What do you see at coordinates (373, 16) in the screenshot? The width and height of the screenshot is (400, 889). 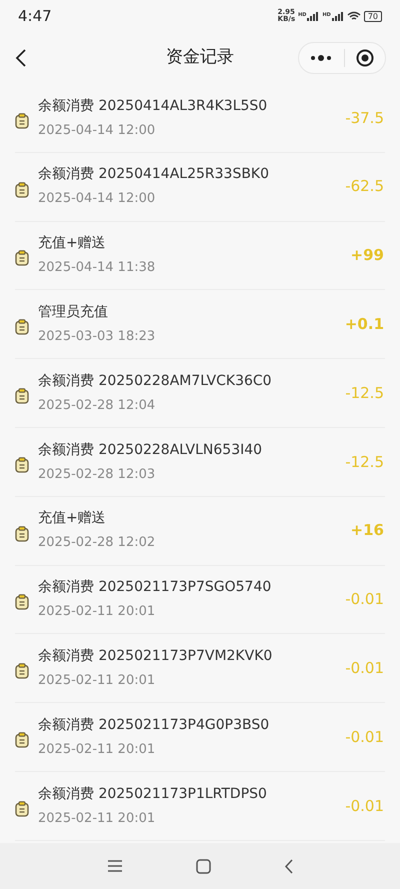 I see `battery-indicator: 70` at bounding box center [373, 16].